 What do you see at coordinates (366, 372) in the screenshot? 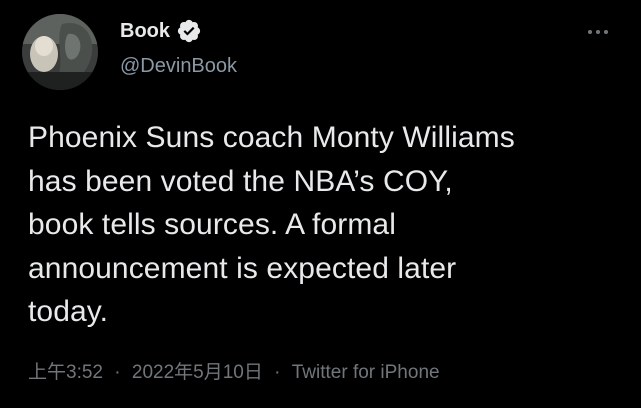
I see `tweet-source: Twitter for iPhone` at bounding box center [366, 372].